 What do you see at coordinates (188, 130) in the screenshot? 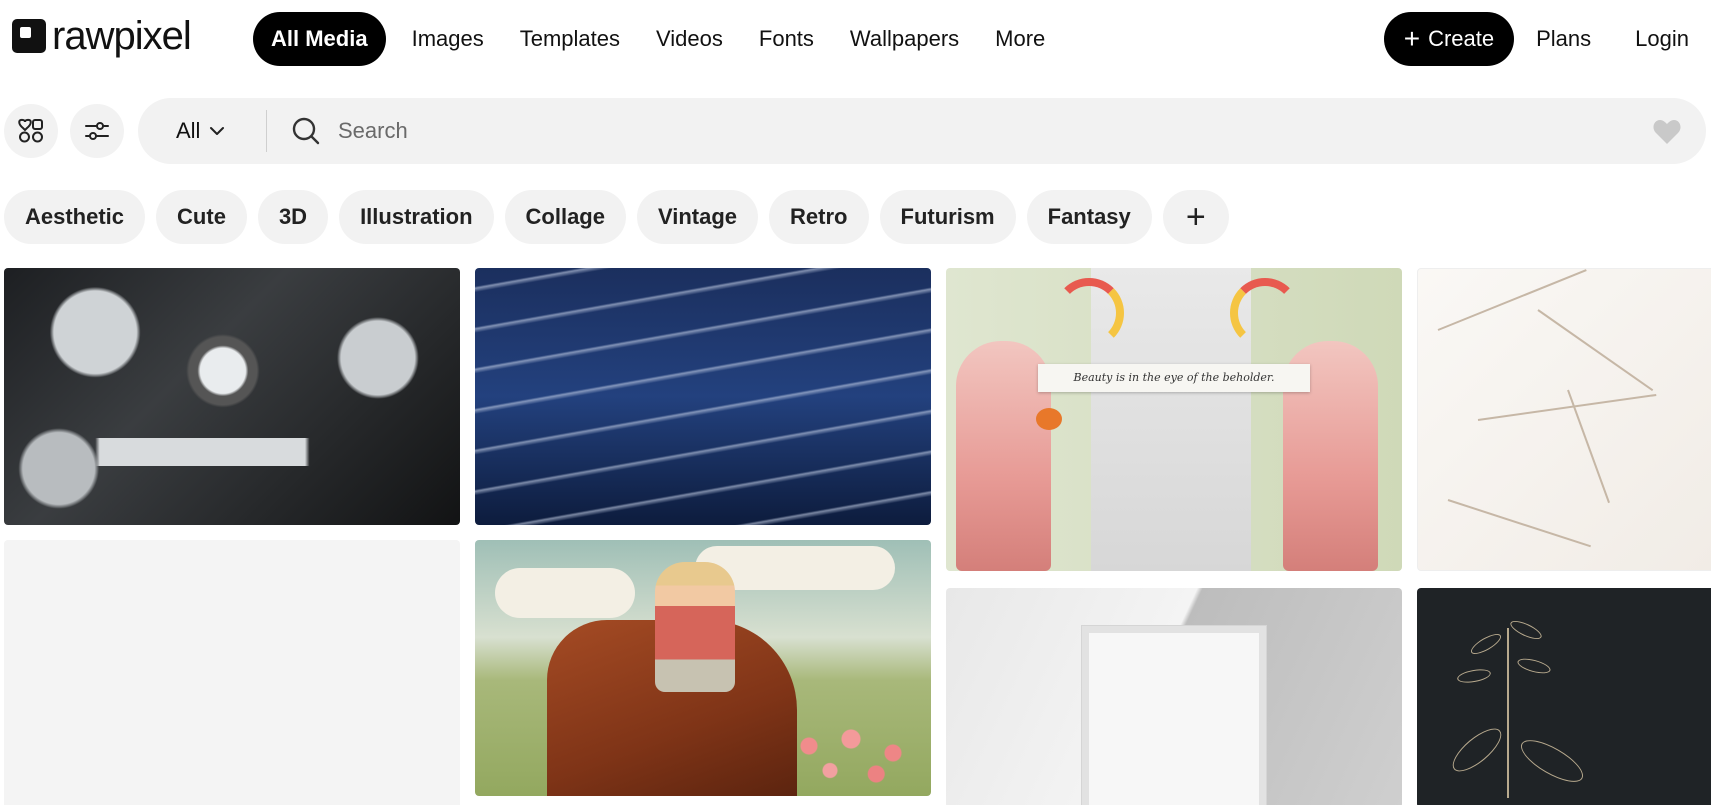
I see `search-scope-label: All` at bounding box center [188, 130].